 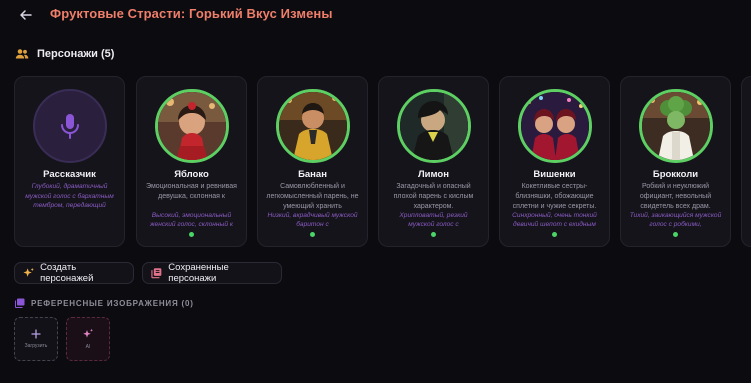 I want to click on page-title: Фруктовые Страсти: Горький Вкус Измены, so click(x=191, y=13).